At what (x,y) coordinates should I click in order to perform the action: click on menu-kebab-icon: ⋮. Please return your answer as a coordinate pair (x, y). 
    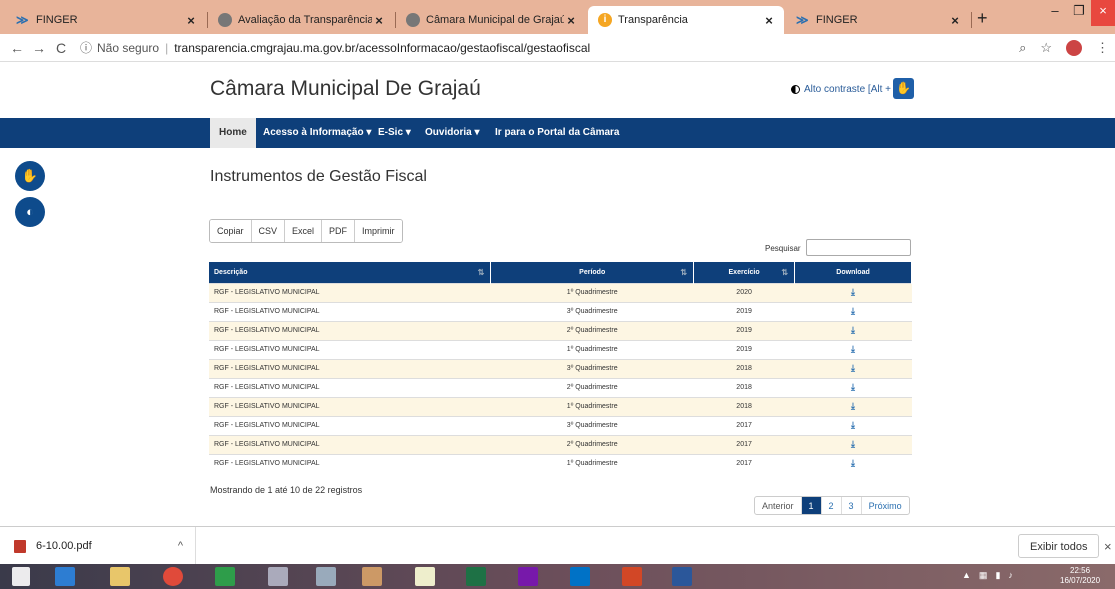
    Looking at the image, I should click on (1102, 48).